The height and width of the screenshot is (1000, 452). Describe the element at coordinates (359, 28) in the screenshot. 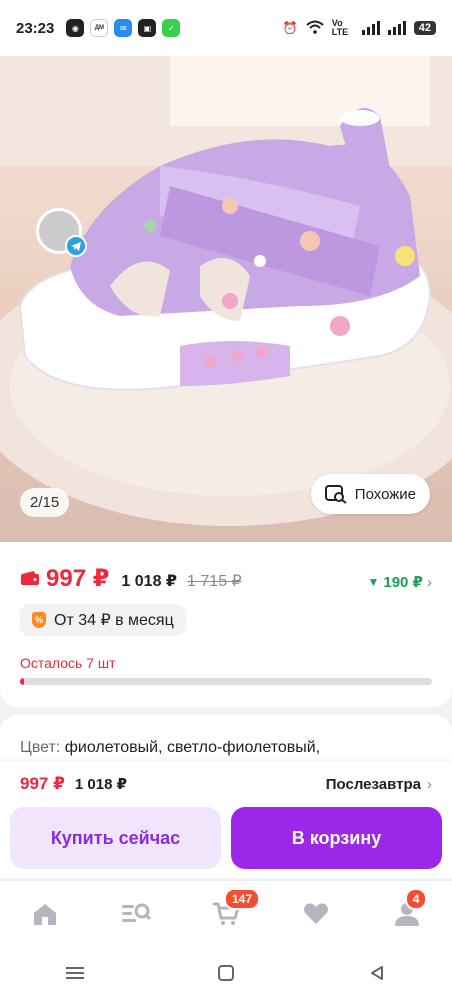

I see `status-system-icons: ⏰ Vo LTE 42` at that location.